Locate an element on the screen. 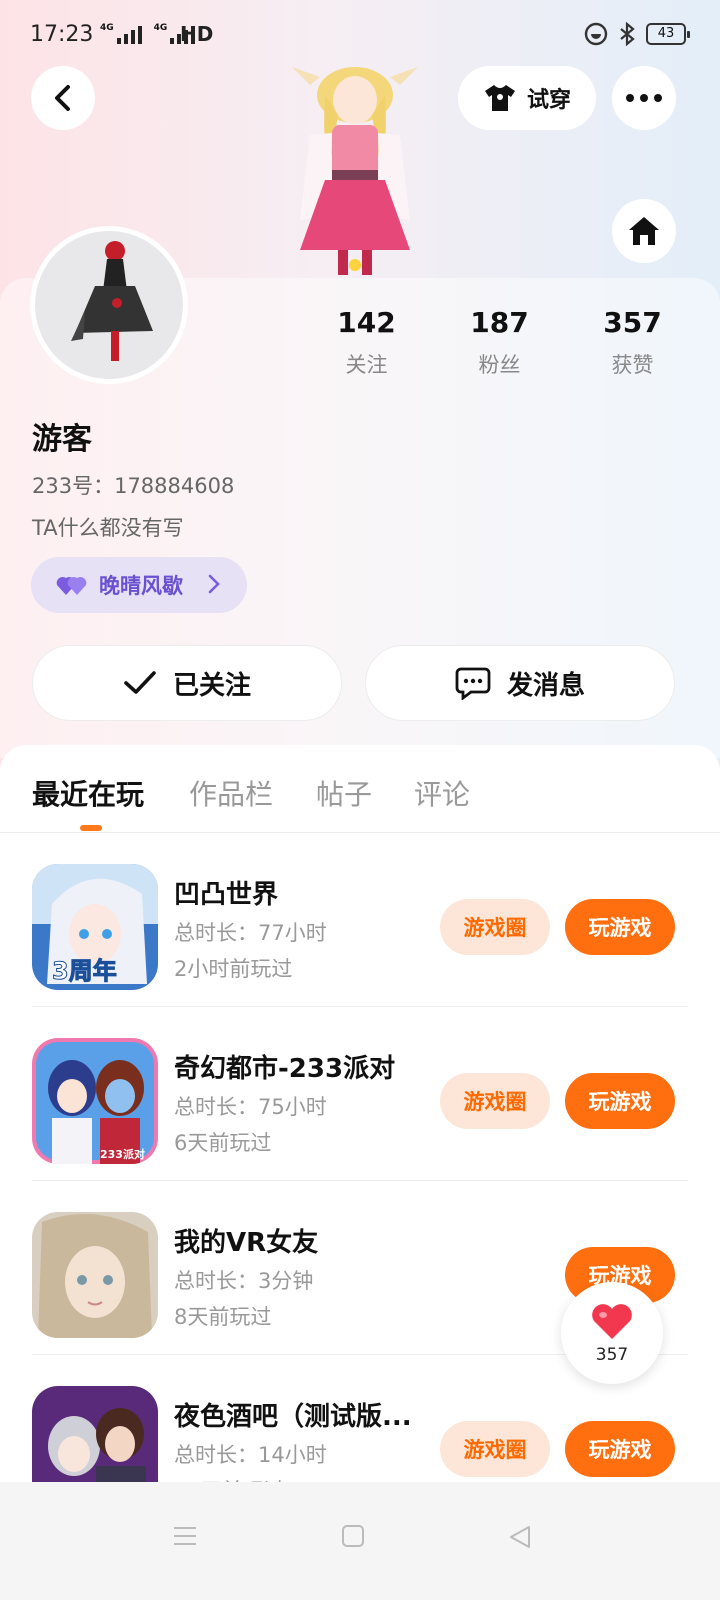 Image resolution: width=720 pixels, height=1600 pixels. more-icon is located at coordinates (644, 98).